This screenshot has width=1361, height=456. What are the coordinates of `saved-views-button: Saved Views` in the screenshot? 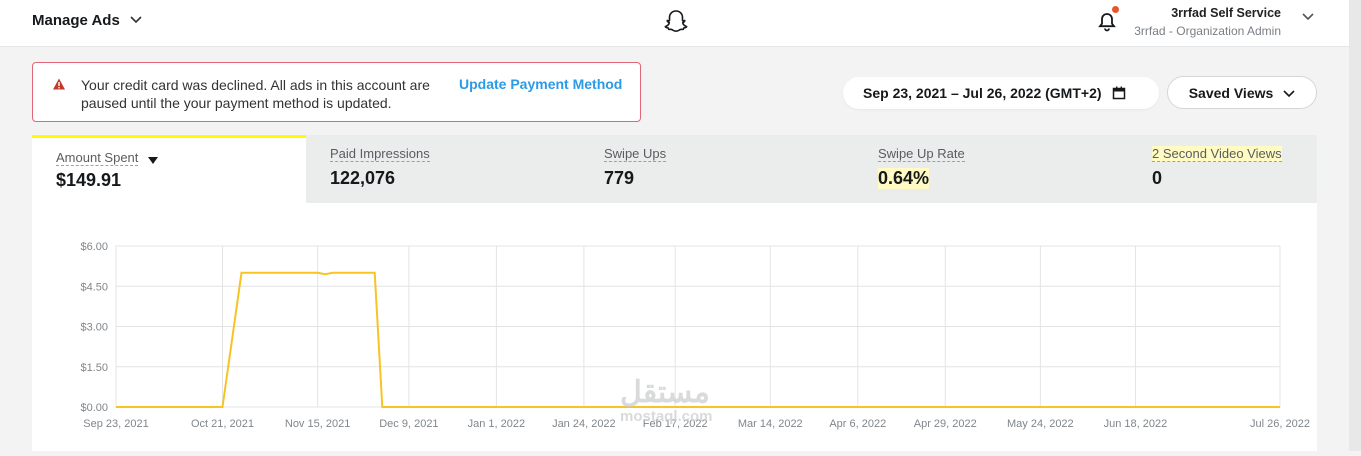 It's located at (1242, 92).